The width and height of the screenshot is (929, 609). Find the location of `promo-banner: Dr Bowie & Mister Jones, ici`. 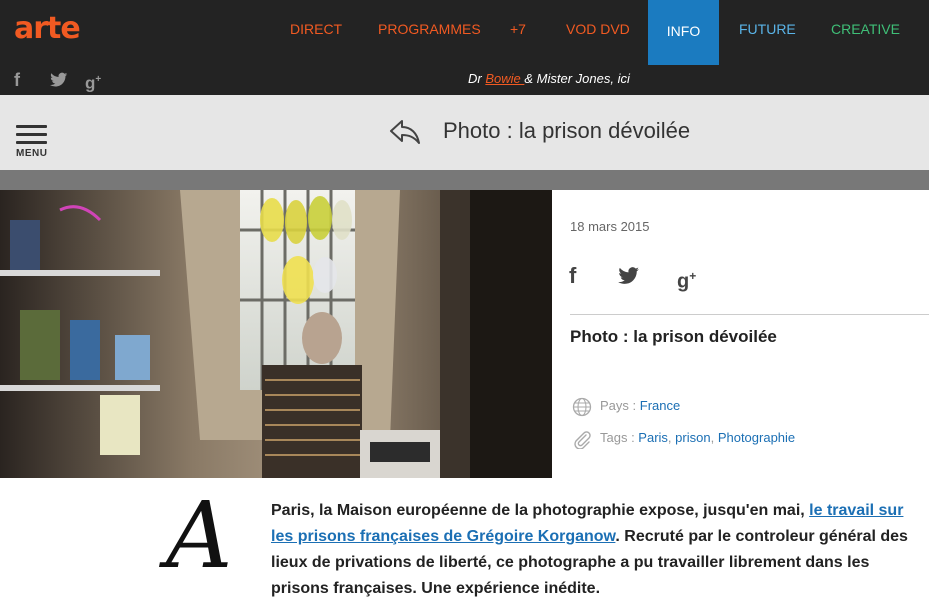

promo-banner: Dr Bowie & Mister Jones, ici is located at coordinates (549, 78).